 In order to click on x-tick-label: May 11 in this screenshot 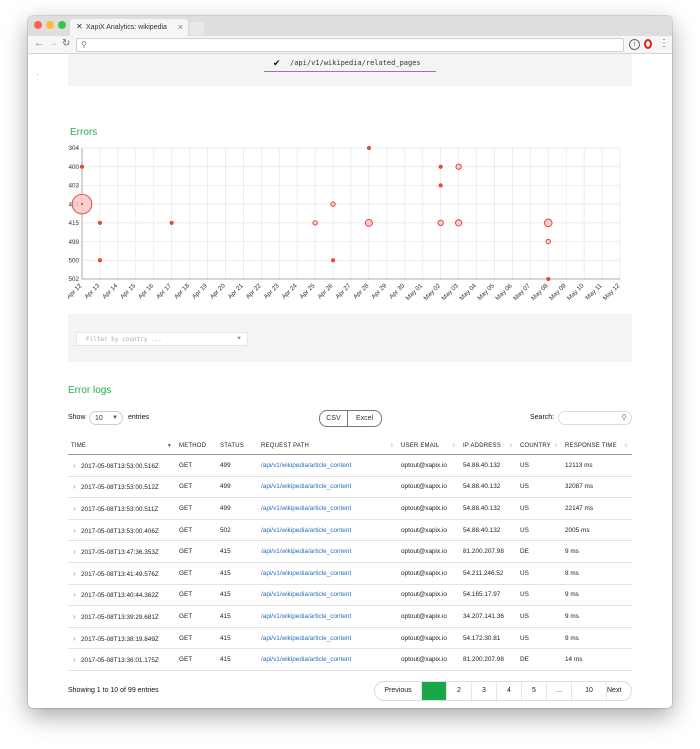, I will do `click(594, 292)`.